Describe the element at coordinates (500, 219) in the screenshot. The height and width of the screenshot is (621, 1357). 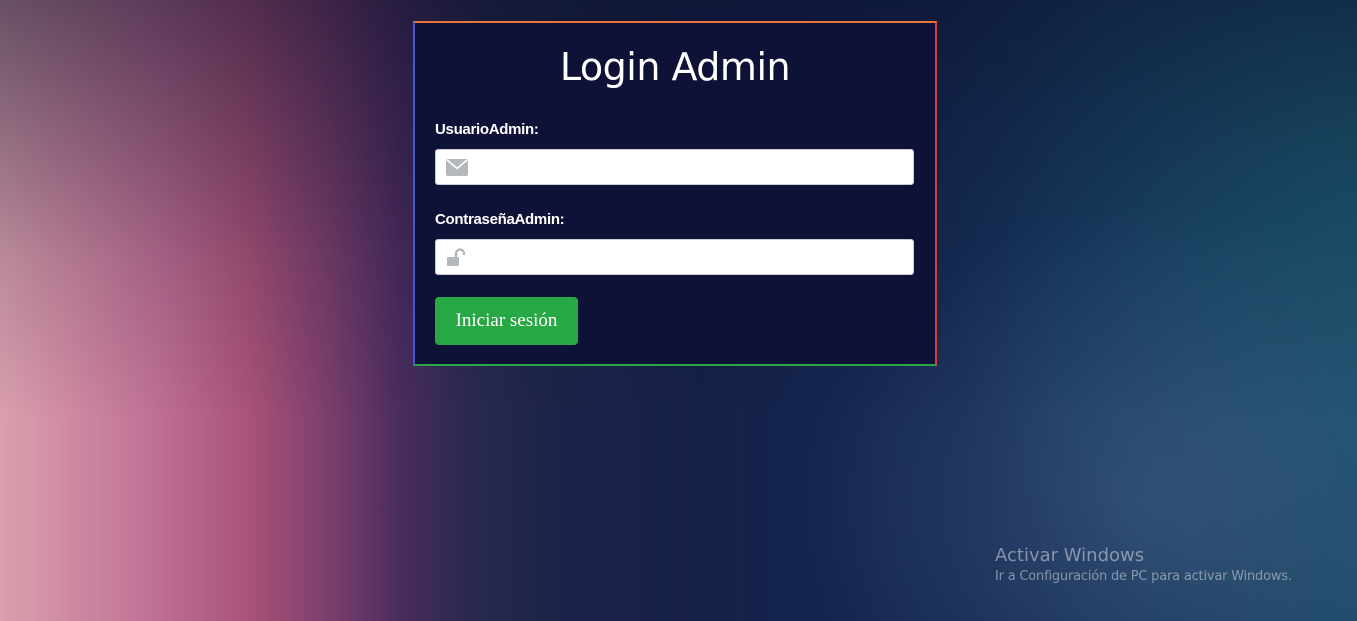
I see `password-label: ContraseñaAdmin:` at that location.